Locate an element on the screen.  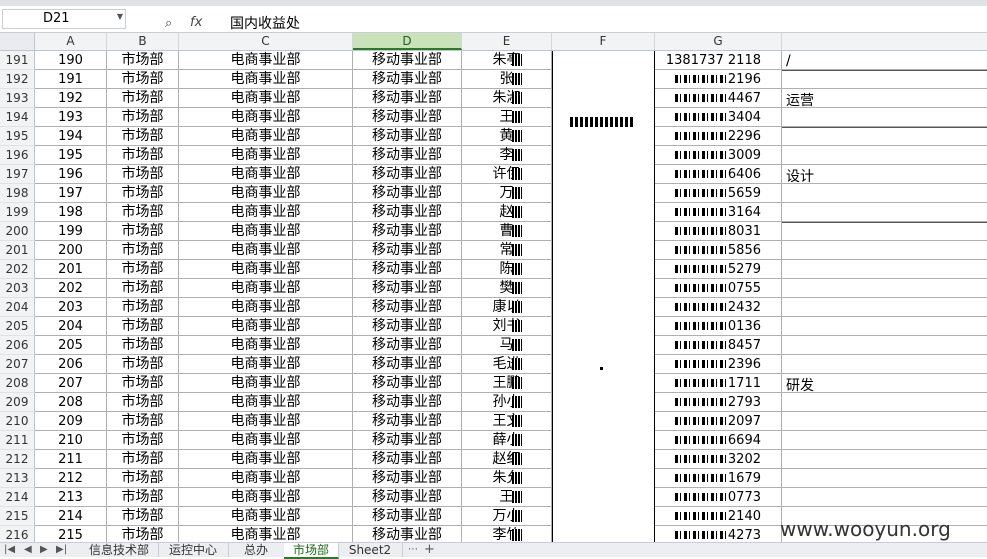
last-sheet-icon: ▶| is located at coordinates (61, 550).